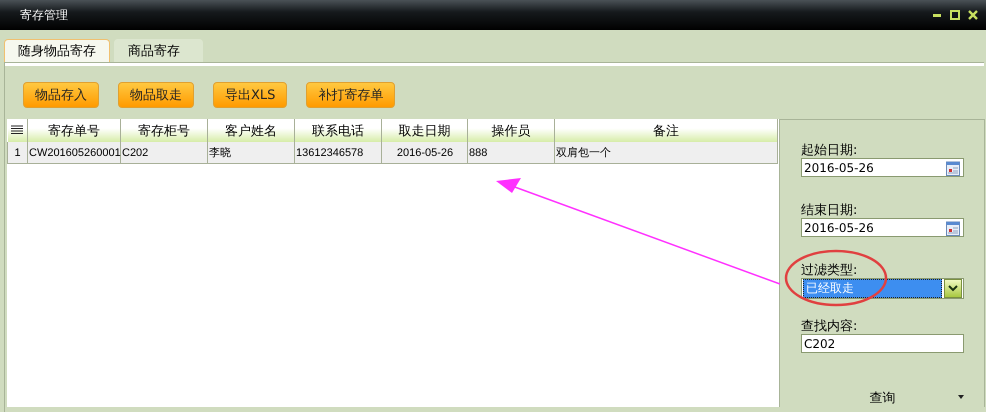 This screenshot has width=986, height=412. What do you see at coordinates (511, 130) in the screenshot?
I see `column-header: 操作员` at bounding box center [511, 130].